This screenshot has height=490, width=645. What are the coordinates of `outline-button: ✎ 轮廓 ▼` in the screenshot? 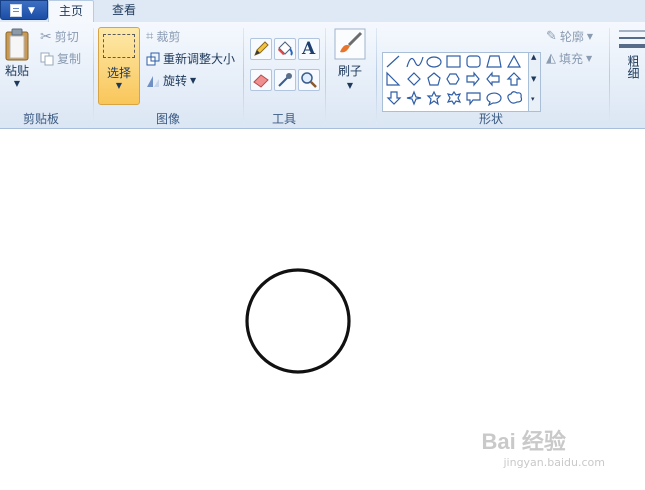 It's located at (569, 36).